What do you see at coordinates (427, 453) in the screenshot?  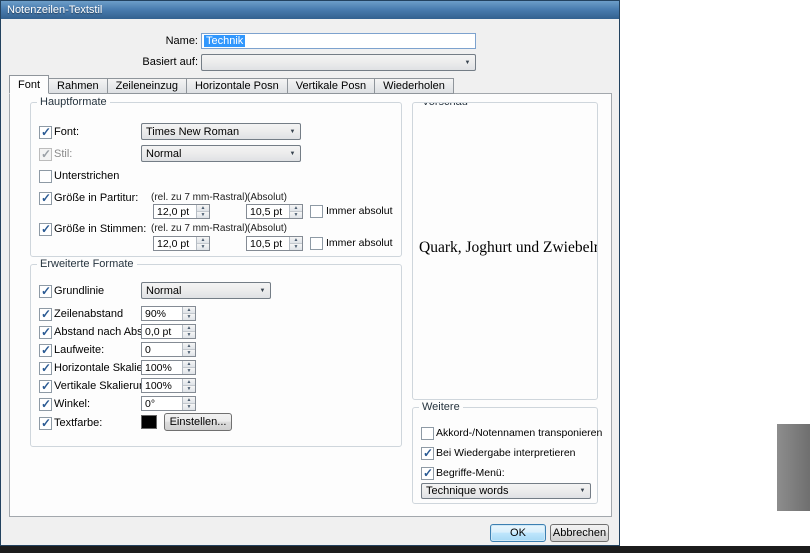 I see `interpret-playback-checkbox` at bounding box center [427, 453].